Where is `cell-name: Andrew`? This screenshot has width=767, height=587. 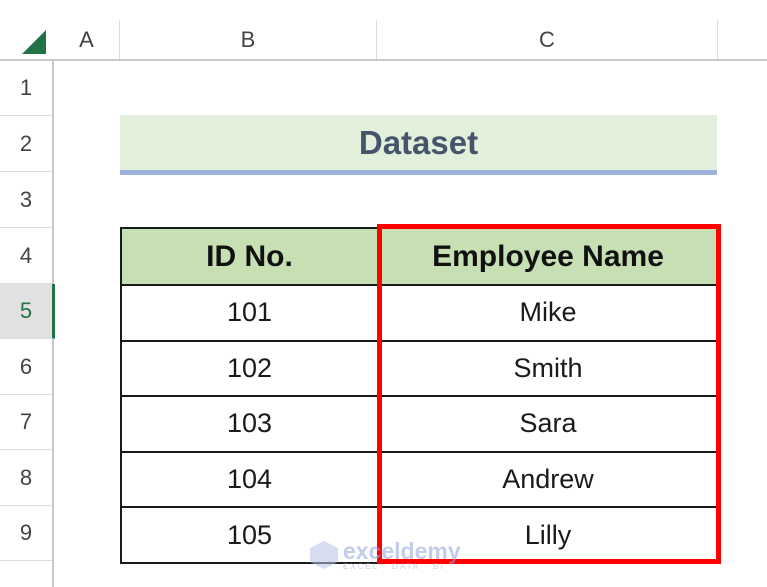
cell-name: Andrew is located at coordinates (548, 479).